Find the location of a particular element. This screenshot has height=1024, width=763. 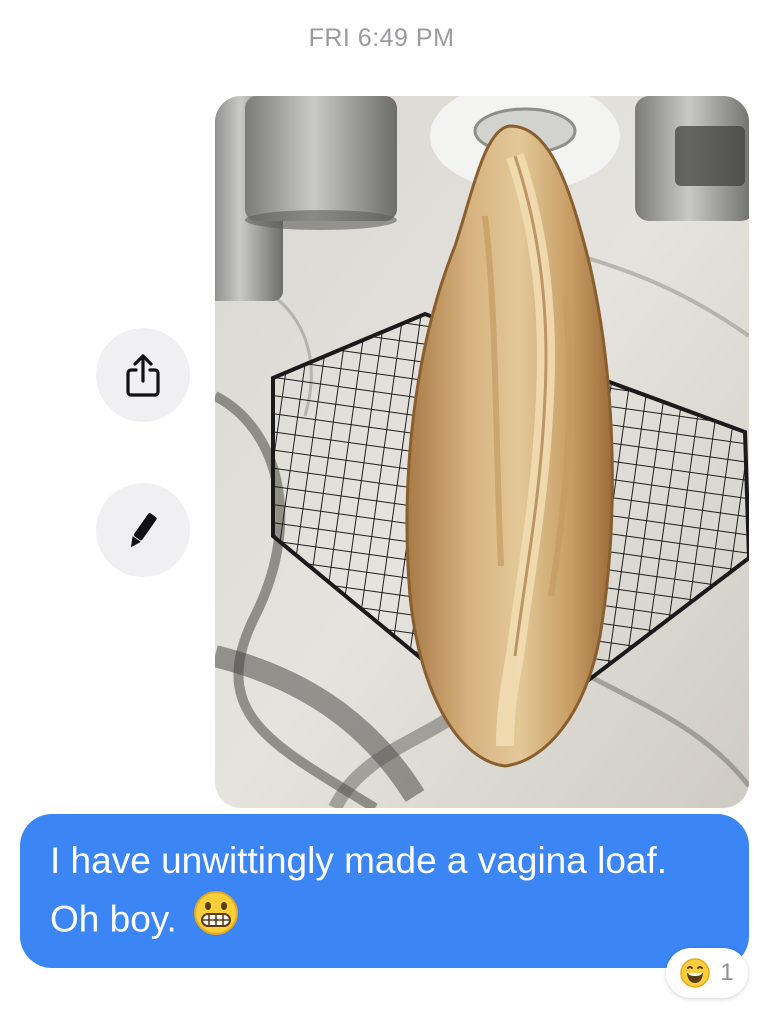

share-icon is located at coordinates (143, 375).